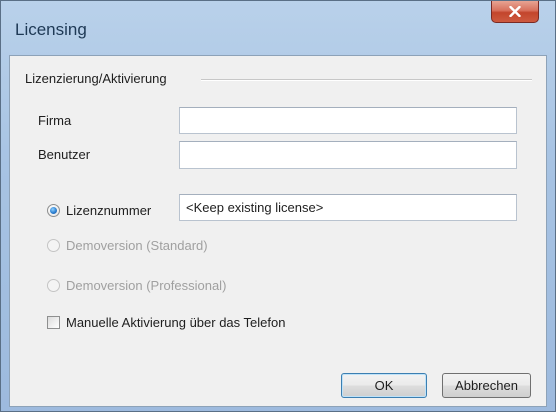 This screenshot has width=556, height=412. I want to click on close-button, so click(515, 12).